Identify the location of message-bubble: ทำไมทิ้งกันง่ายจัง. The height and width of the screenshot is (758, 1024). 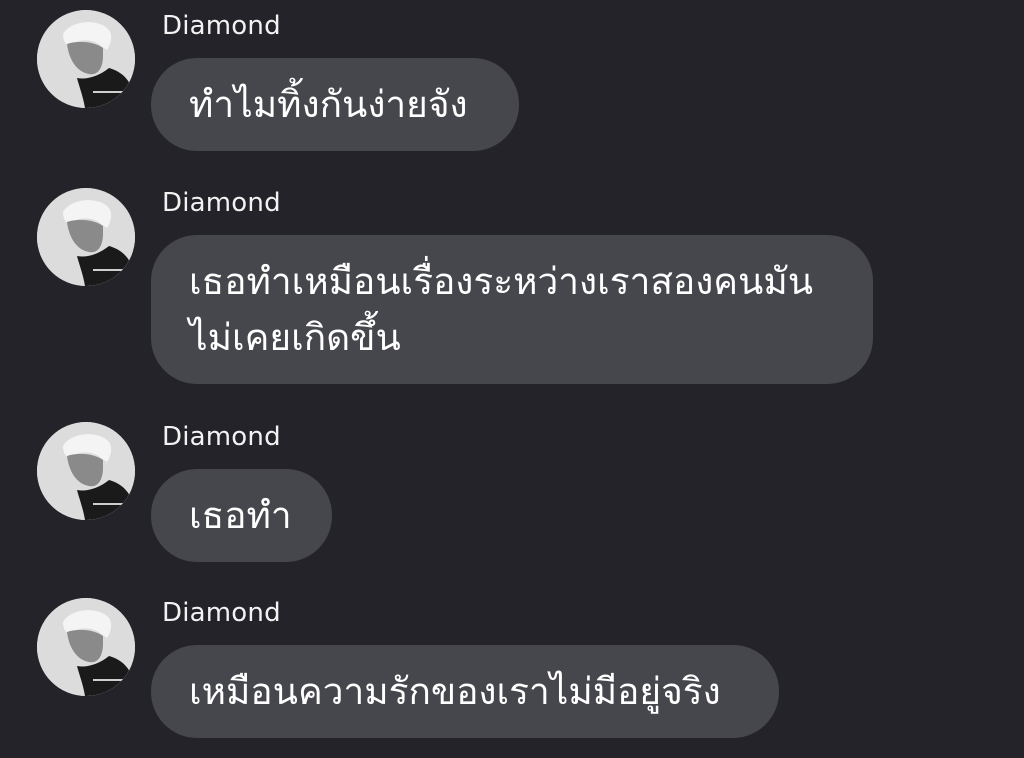
(335, 104).